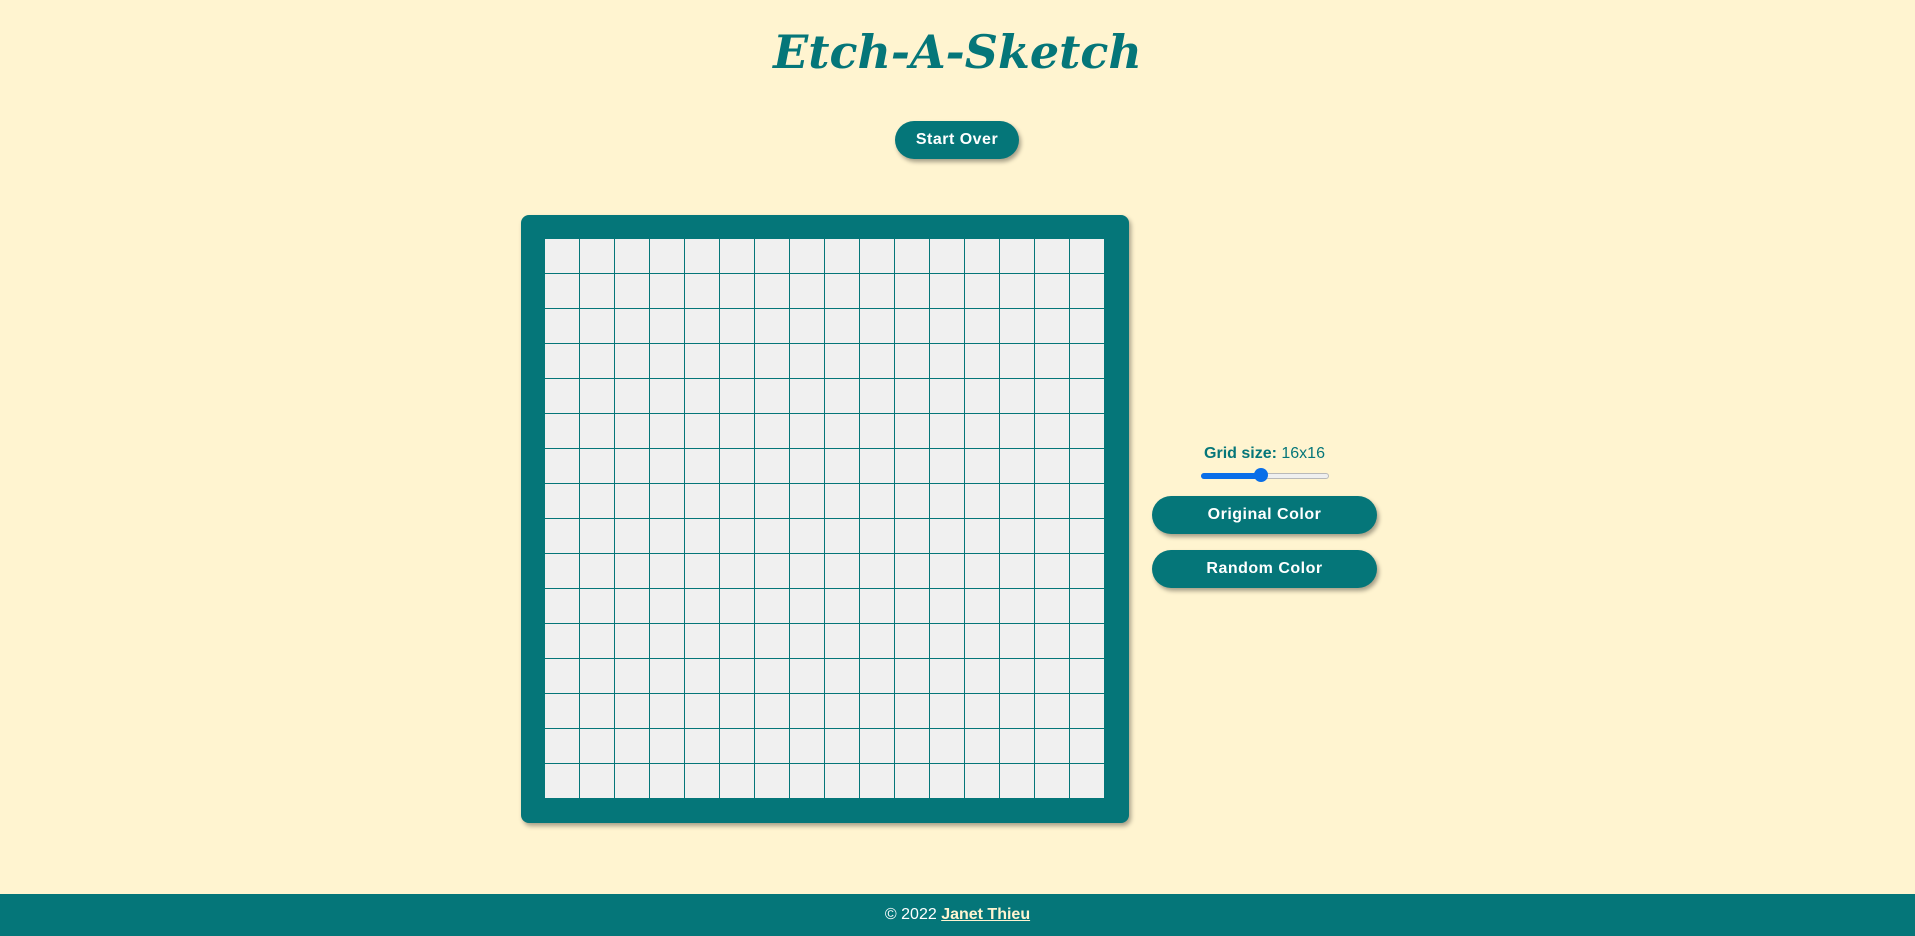 The image size is (1915, 936). Describe the element at coordinates (1264, 475) in the screenshot. I see `grid-size-slider` at that location.